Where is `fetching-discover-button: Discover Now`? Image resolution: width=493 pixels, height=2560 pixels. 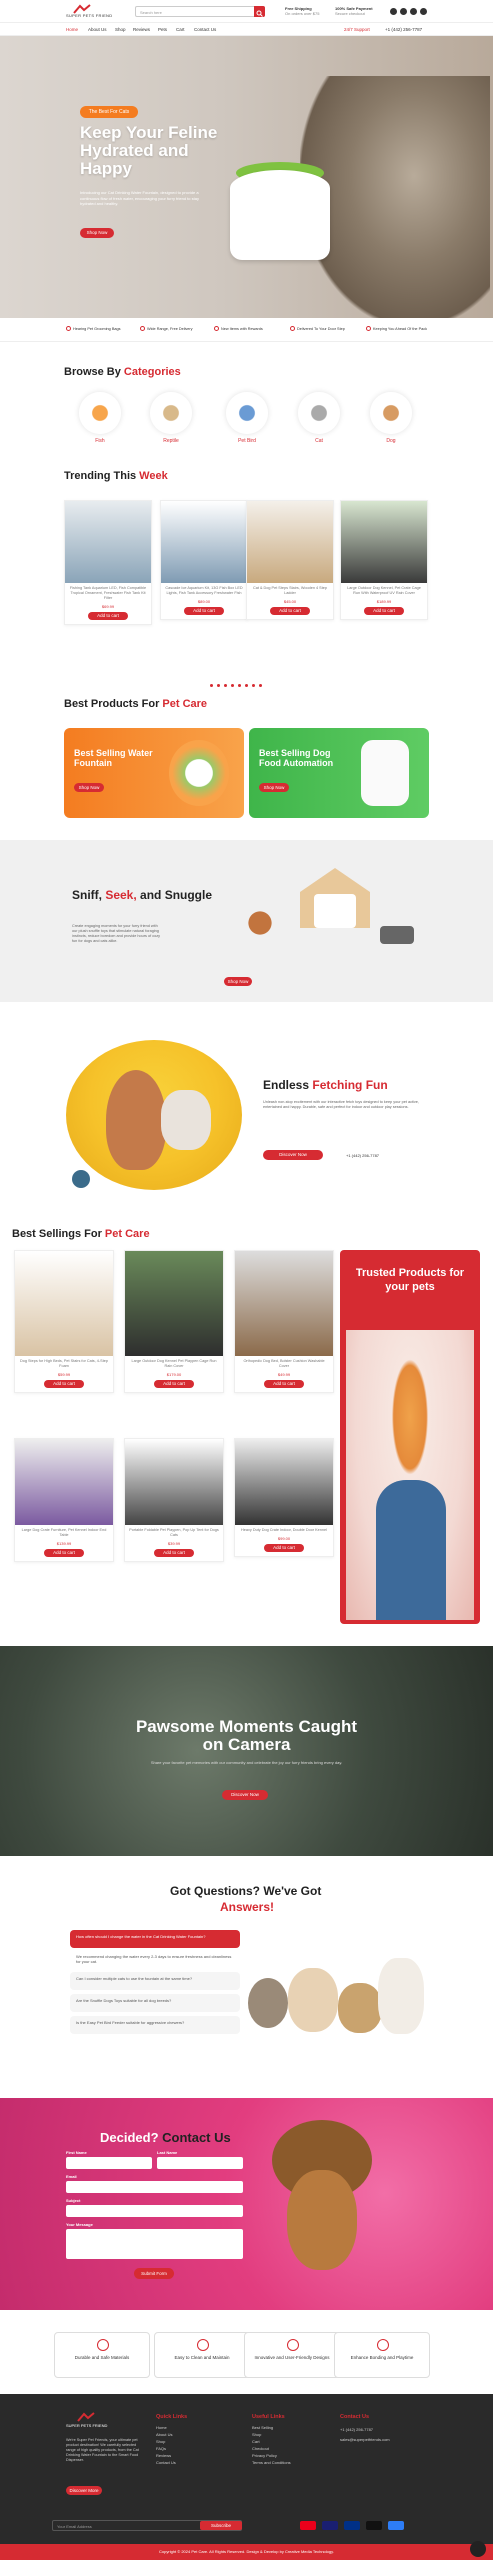
fetching-discover-button: Discover Now is located at coordinates (293, 1155).